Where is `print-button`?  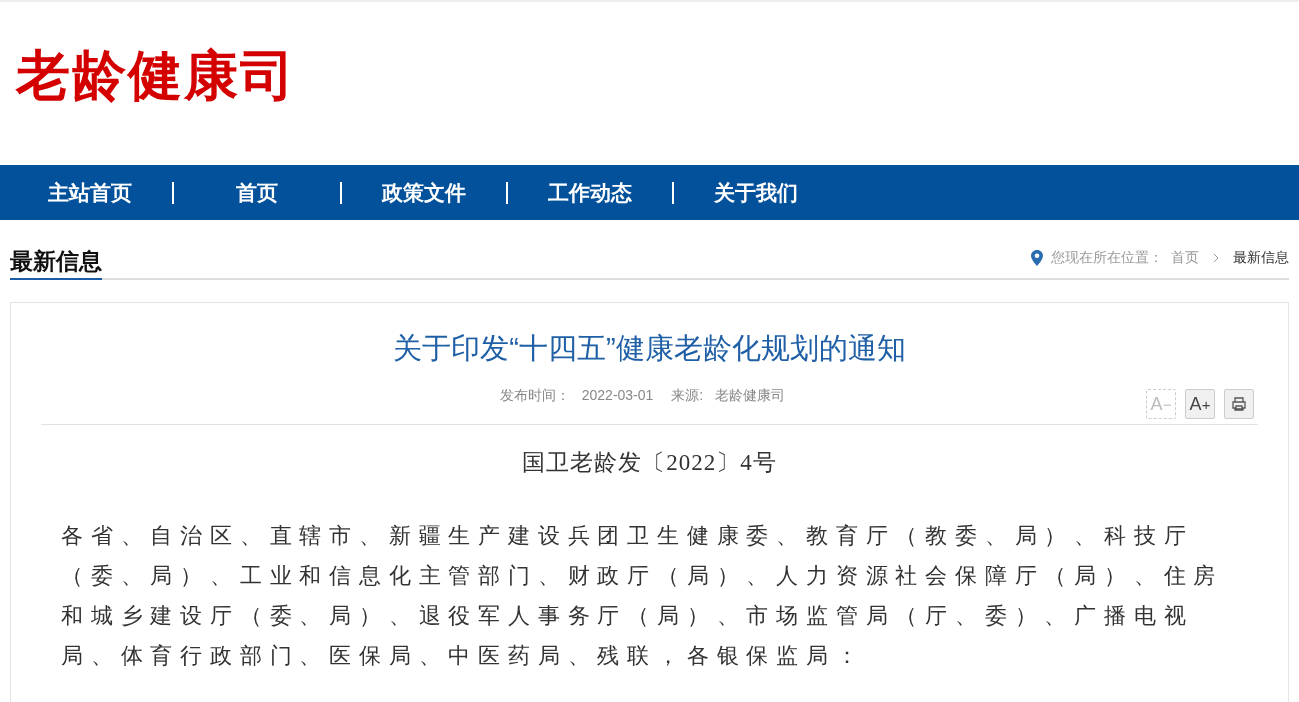 print-button is located at coordinates (1239, 404).